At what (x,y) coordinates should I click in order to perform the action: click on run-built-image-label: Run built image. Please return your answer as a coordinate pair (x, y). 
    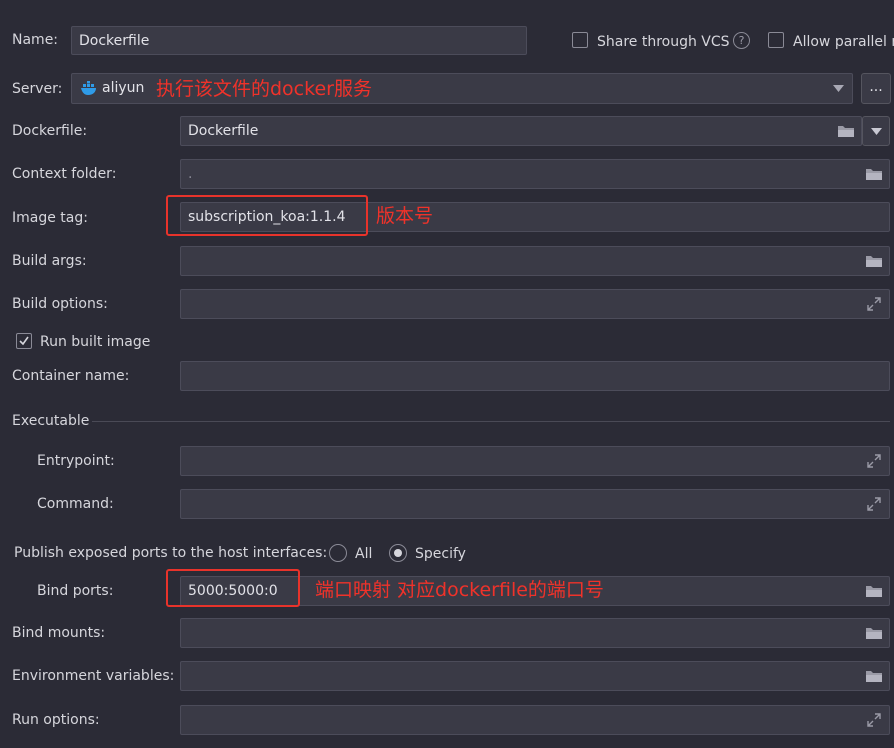
    Looking at the image, I should click on (95, 342).